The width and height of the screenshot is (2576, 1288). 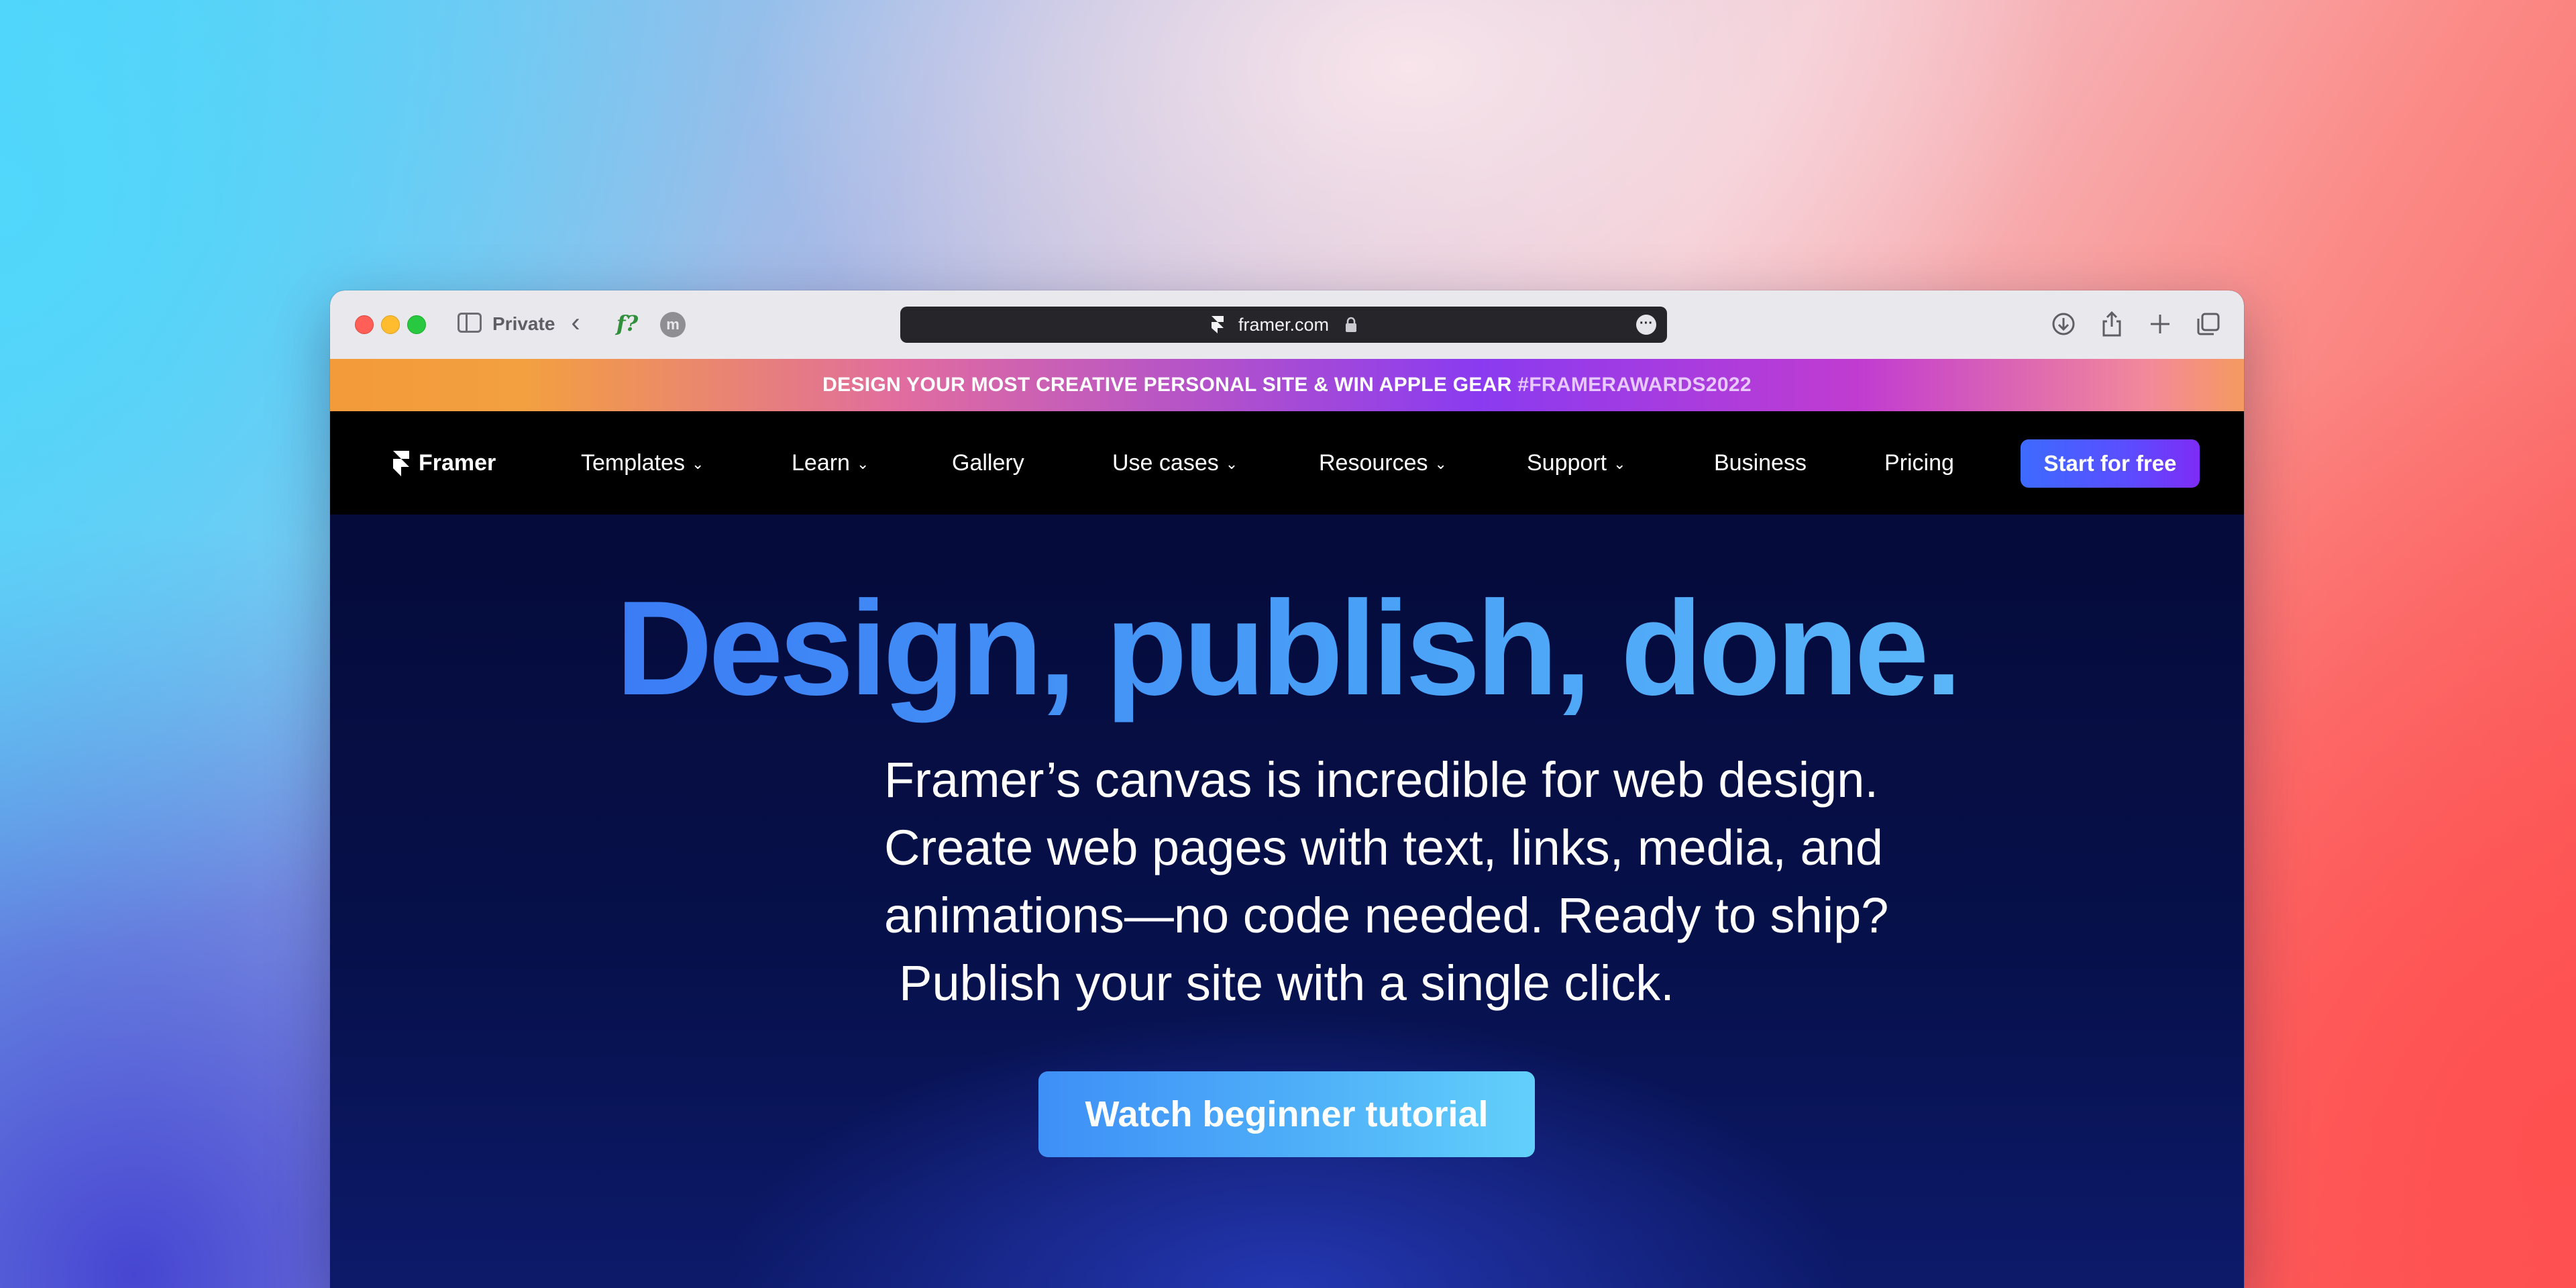 I want to click on new-tab-icon, so click(x=2160, y=324).